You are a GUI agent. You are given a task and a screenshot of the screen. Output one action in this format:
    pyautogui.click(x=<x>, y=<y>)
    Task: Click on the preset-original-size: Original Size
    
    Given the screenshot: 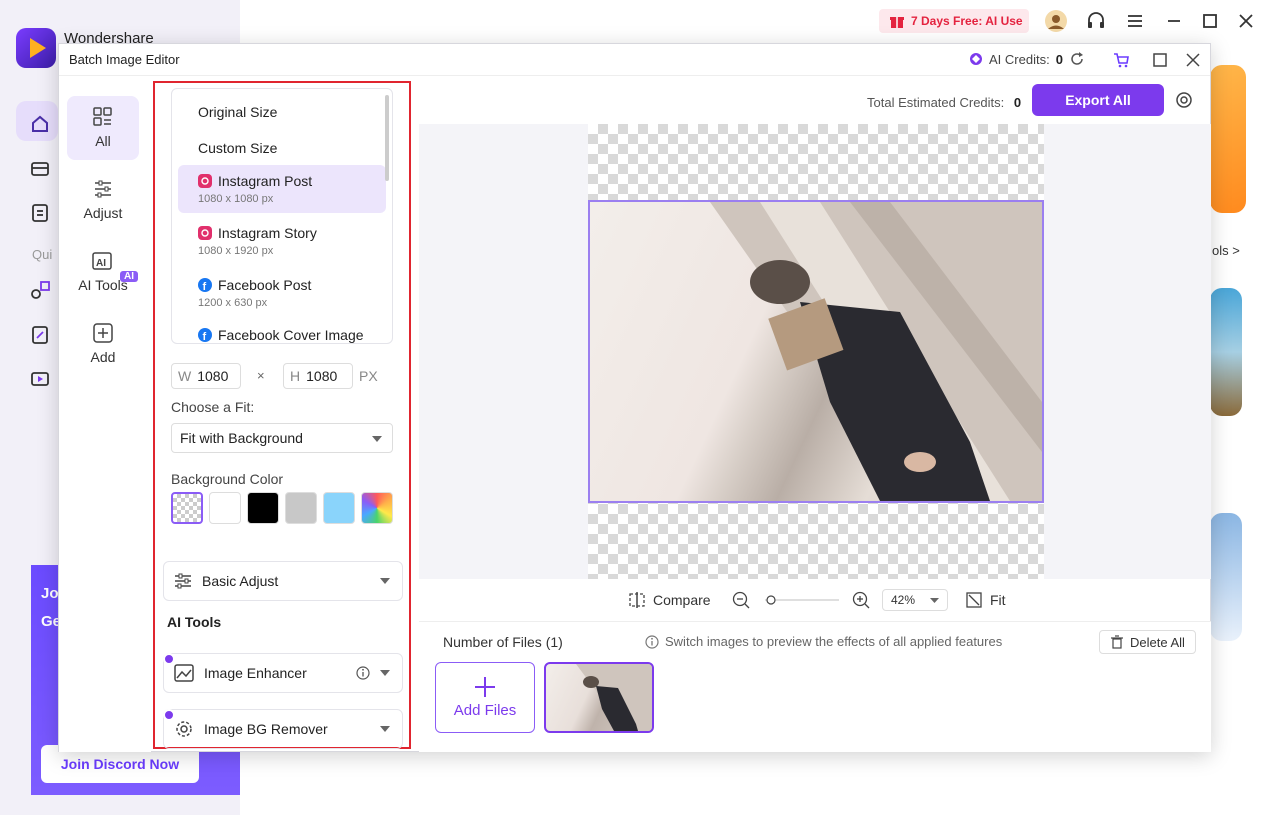 What is the action you would take?
    pyautogui.click(x=282, y=112)
    